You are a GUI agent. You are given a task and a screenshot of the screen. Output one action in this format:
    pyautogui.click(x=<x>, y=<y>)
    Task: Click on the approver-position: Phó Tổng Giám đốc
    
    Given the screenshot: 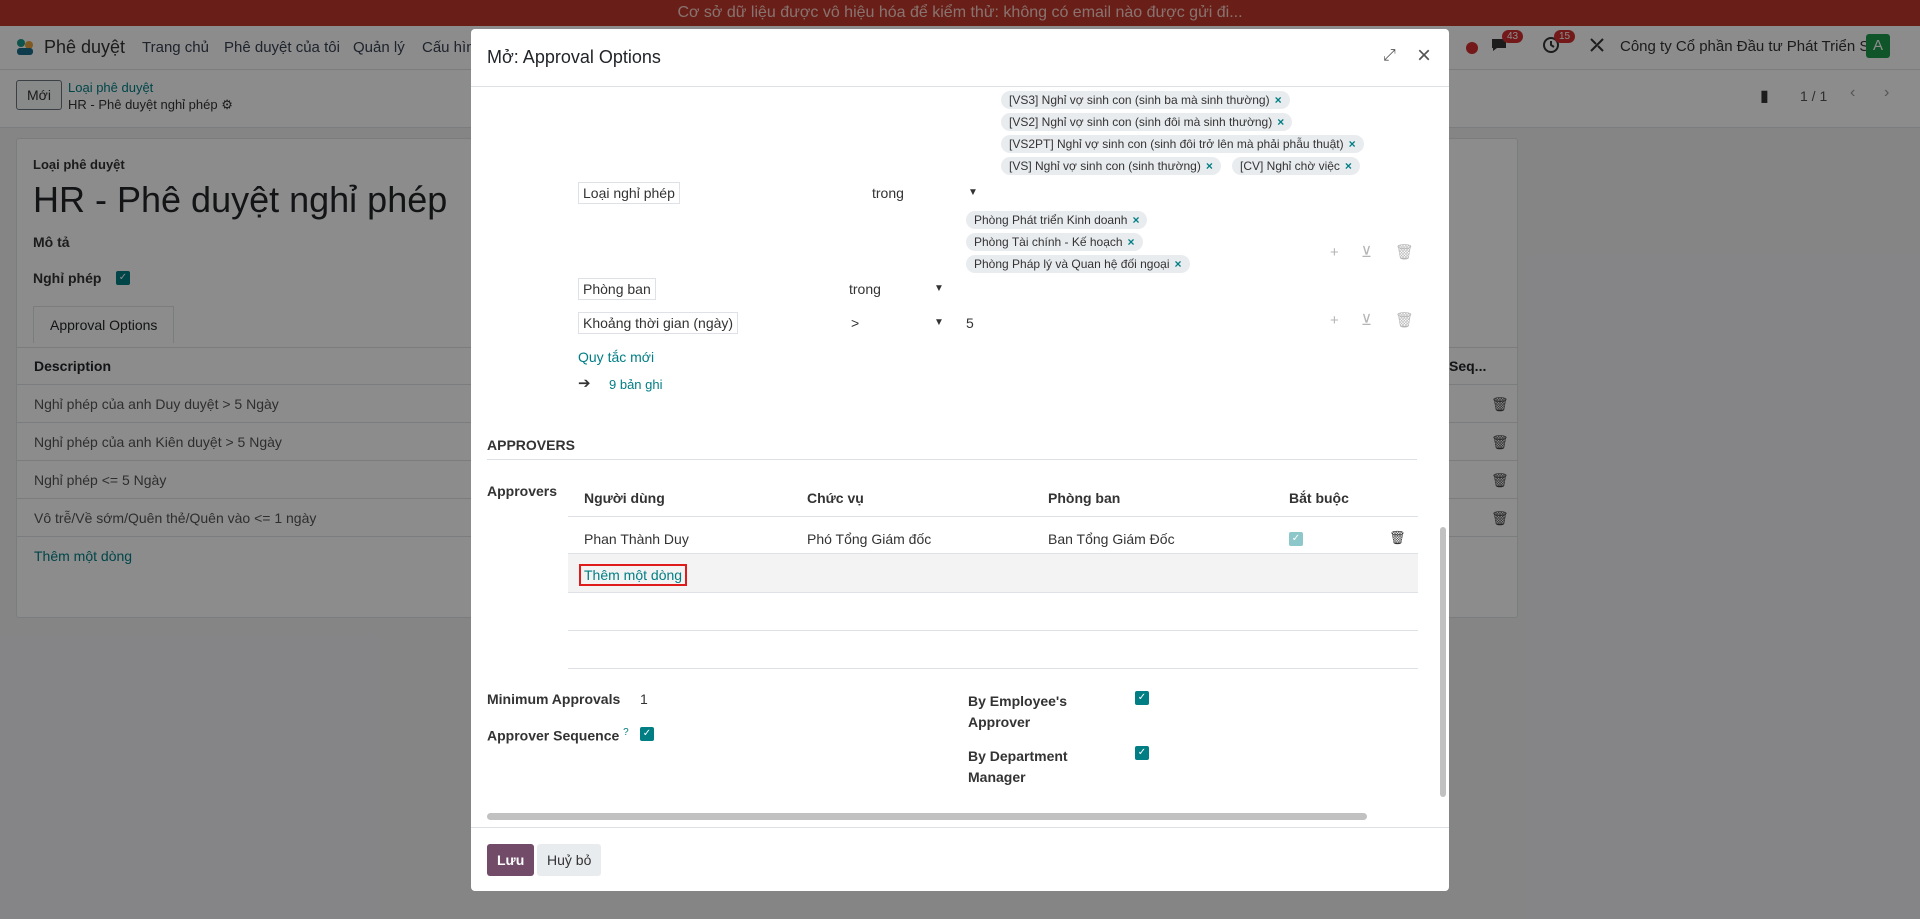 What is the action you would take?
    pyautogui.click(x=869, y=539)
    